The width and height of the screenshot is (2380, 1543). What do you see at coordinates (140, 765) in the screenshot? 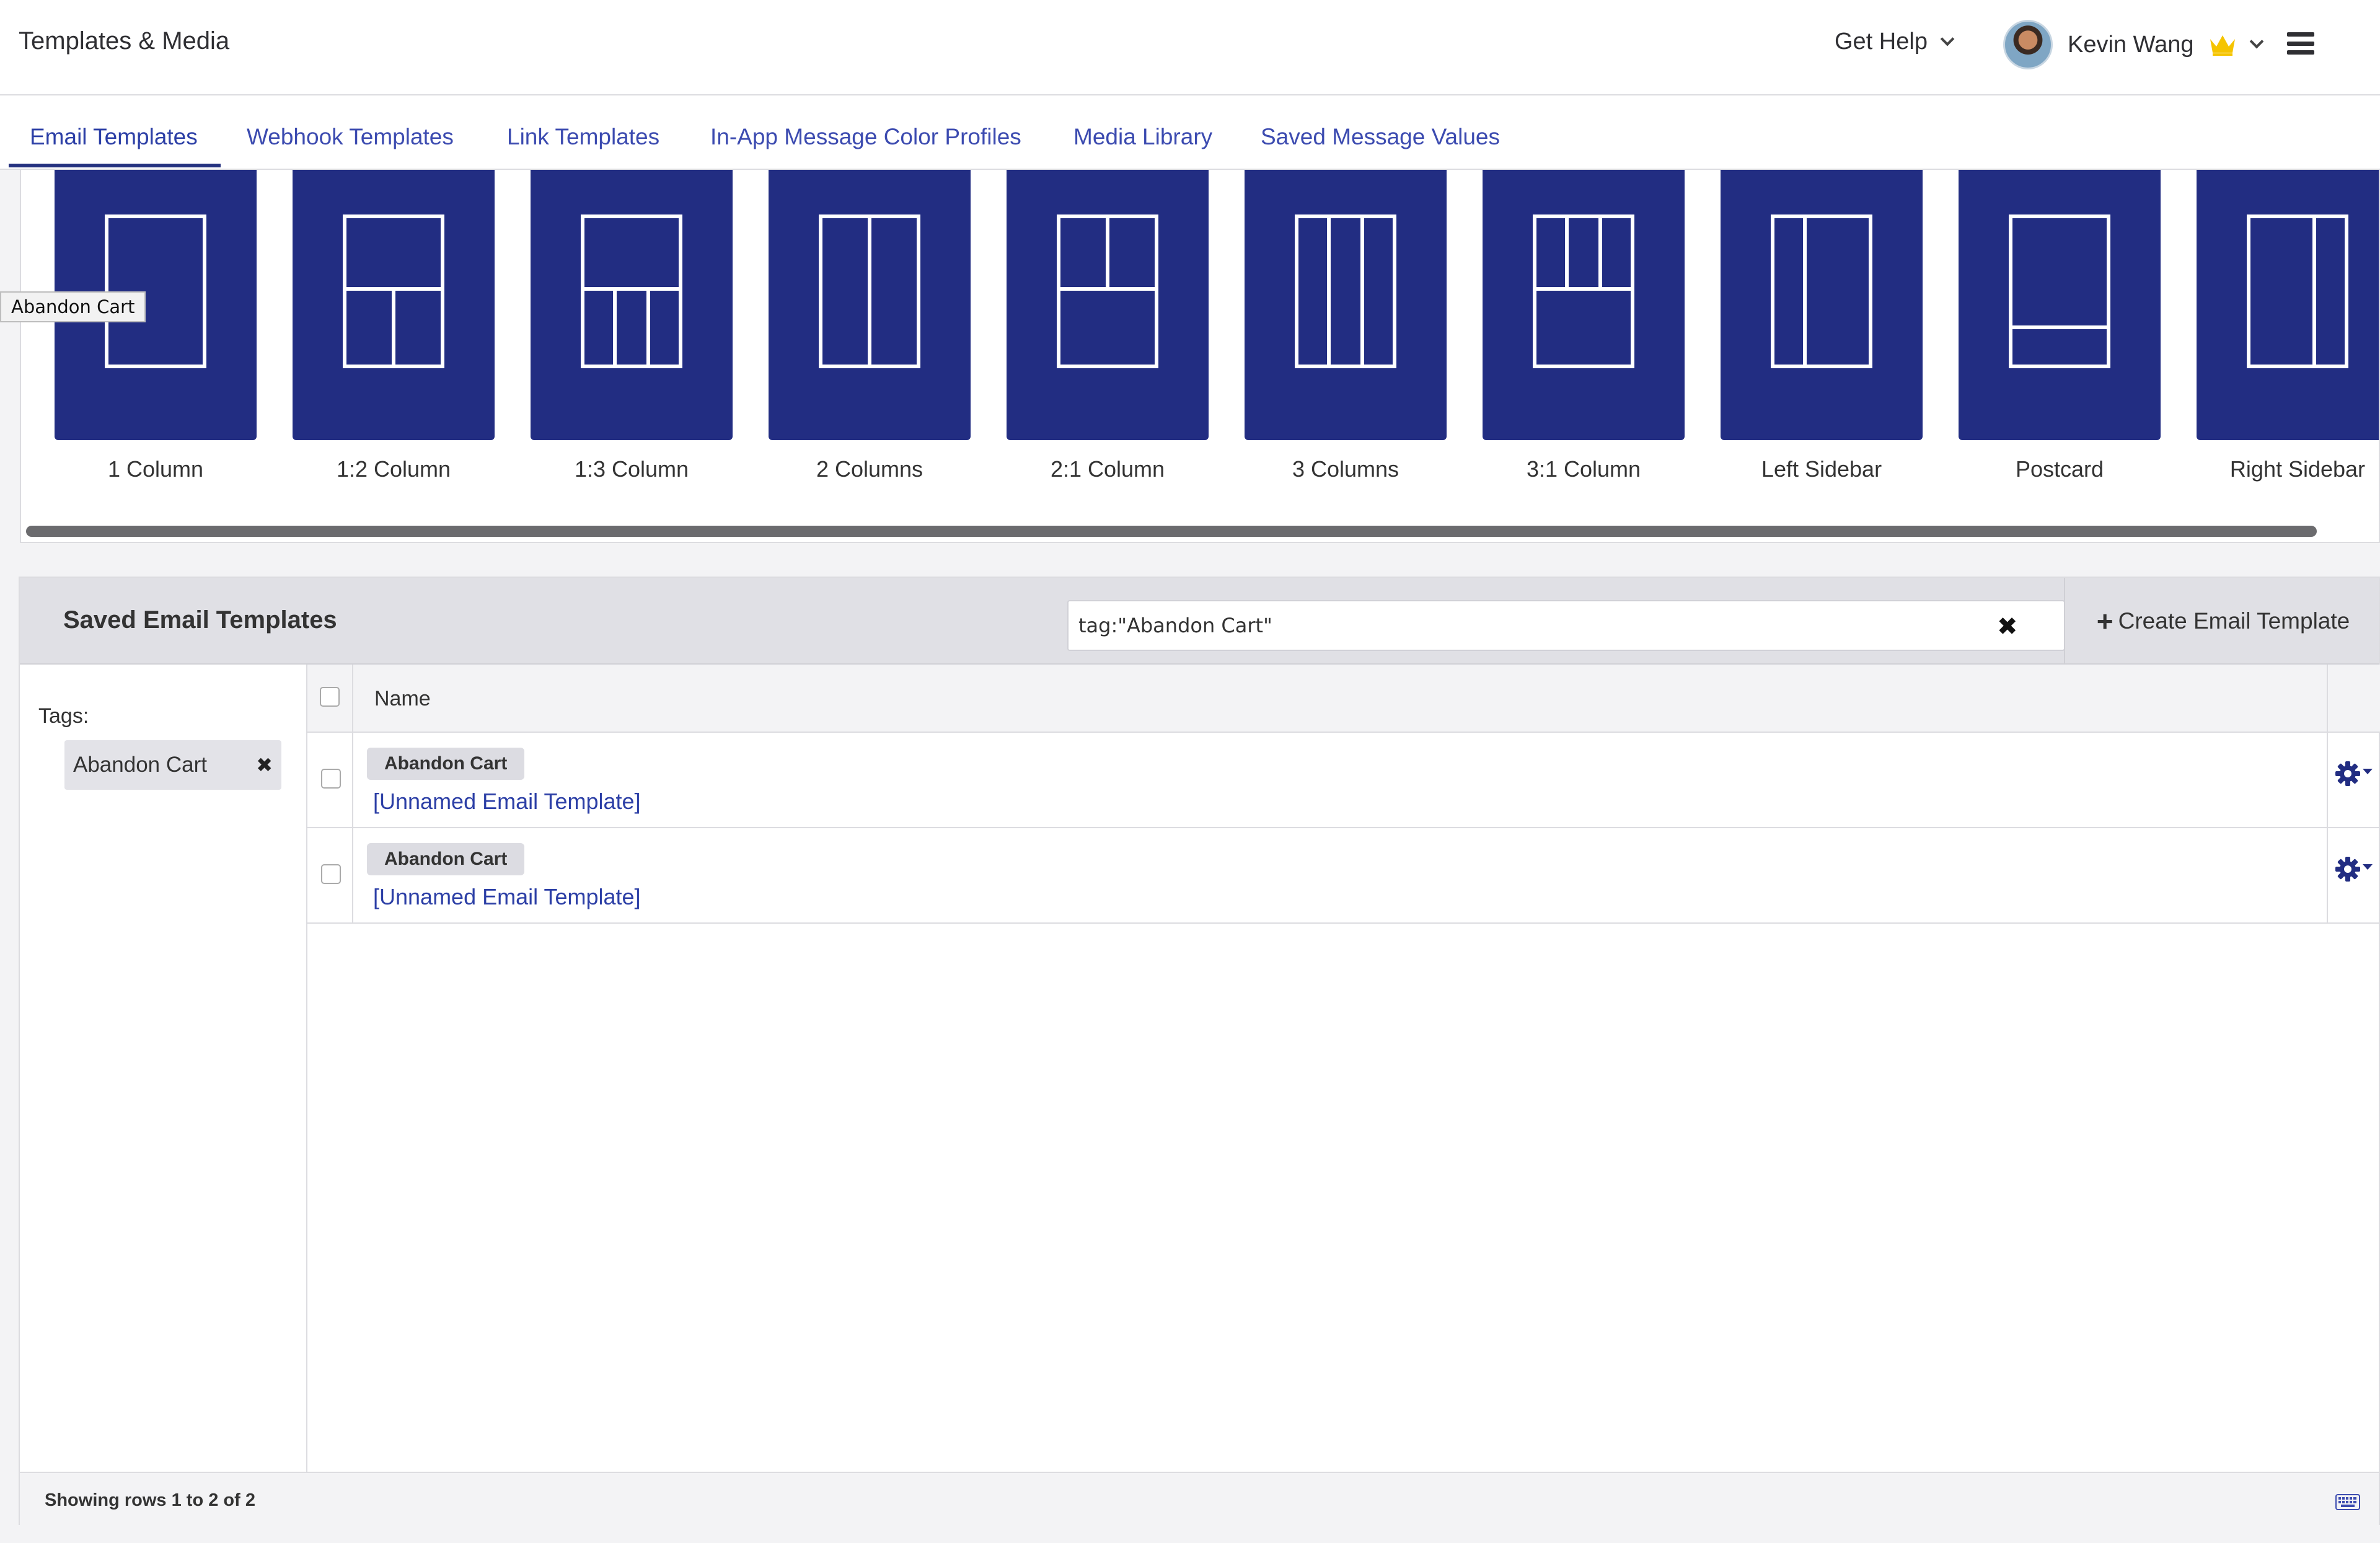
I see `tag-filter-label: Abandon Cart` at bounding box center [140, 765].